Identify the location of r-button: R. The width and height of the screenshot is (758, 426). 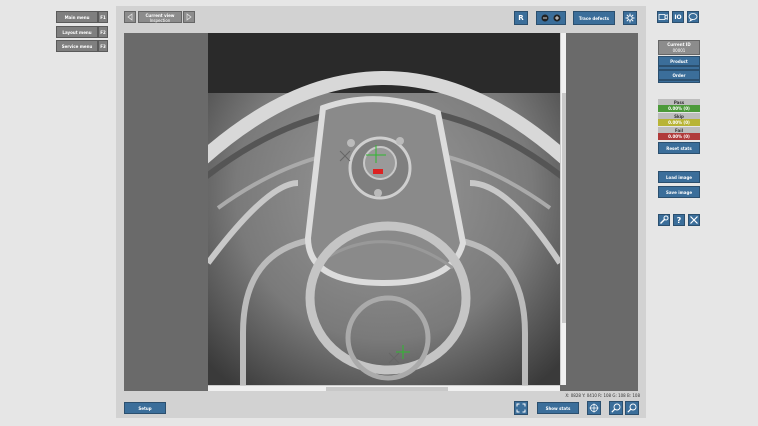
(521, 18).